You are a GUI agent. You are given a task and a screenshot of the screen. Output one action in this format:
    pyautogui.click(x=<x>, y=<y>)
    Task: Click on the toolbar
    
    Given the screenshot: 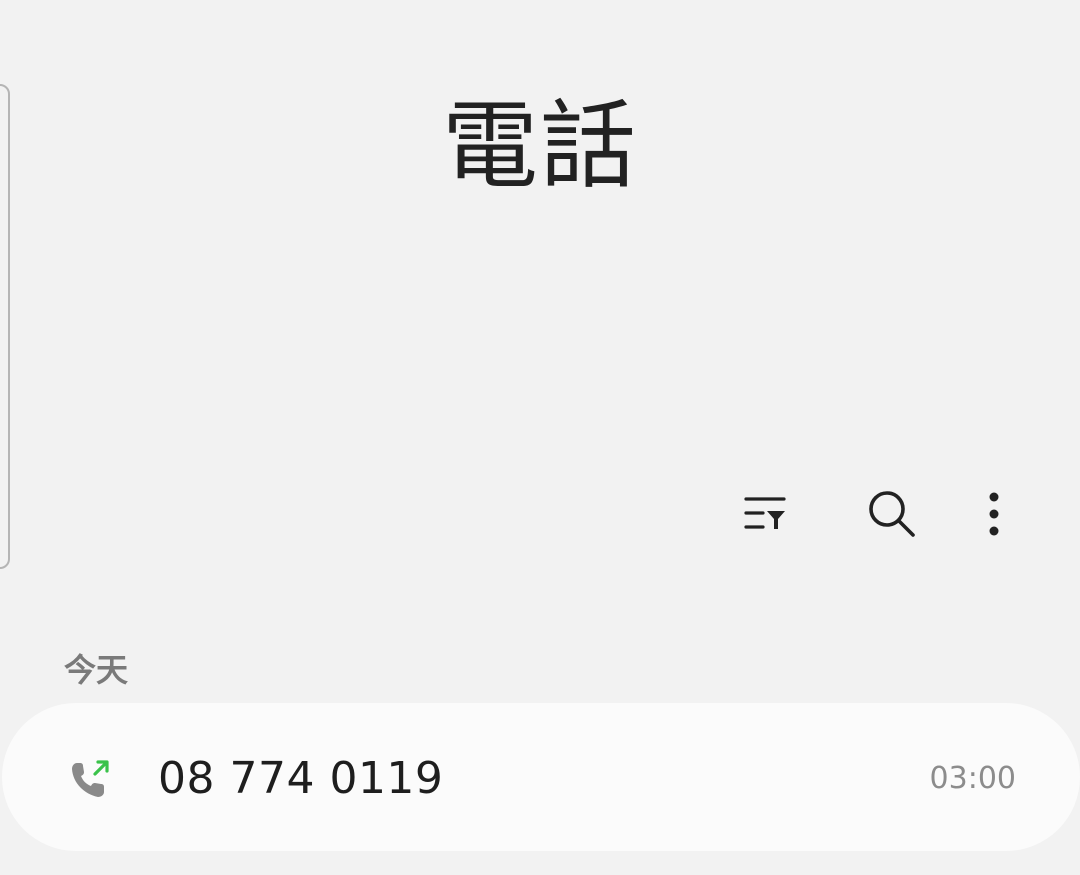 What is the action you would take?
    pyautogui.click(x=880, y=514)
    